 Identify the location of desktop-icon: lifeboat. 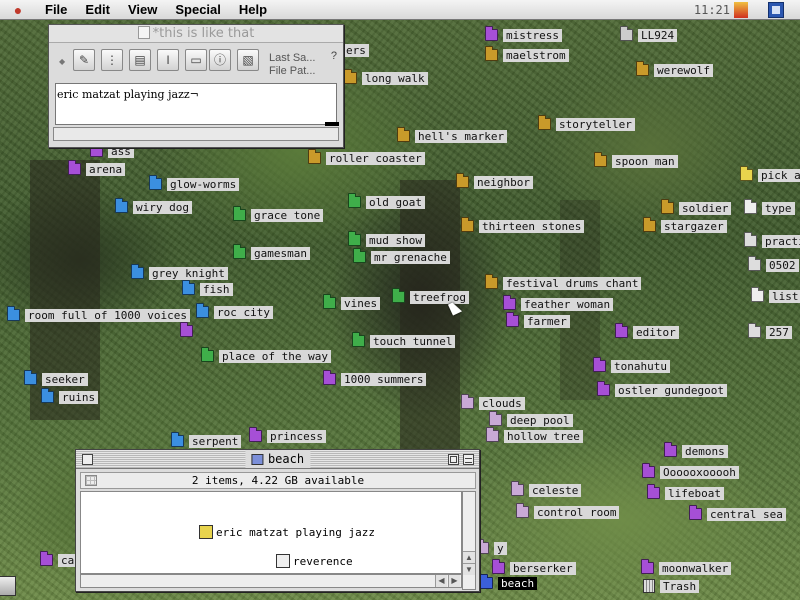
(685, 492).